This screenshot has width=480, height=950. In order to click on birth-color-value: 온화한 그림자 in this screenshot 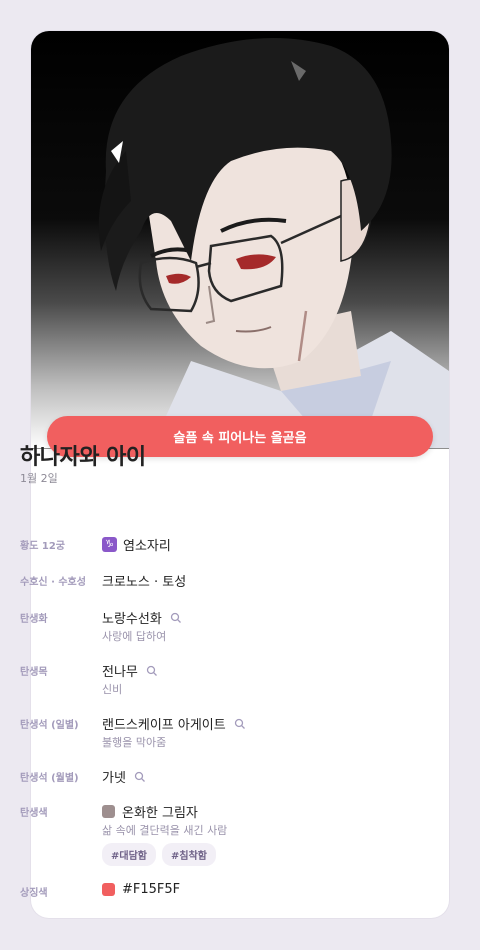, I will do `click(150, 811)`.